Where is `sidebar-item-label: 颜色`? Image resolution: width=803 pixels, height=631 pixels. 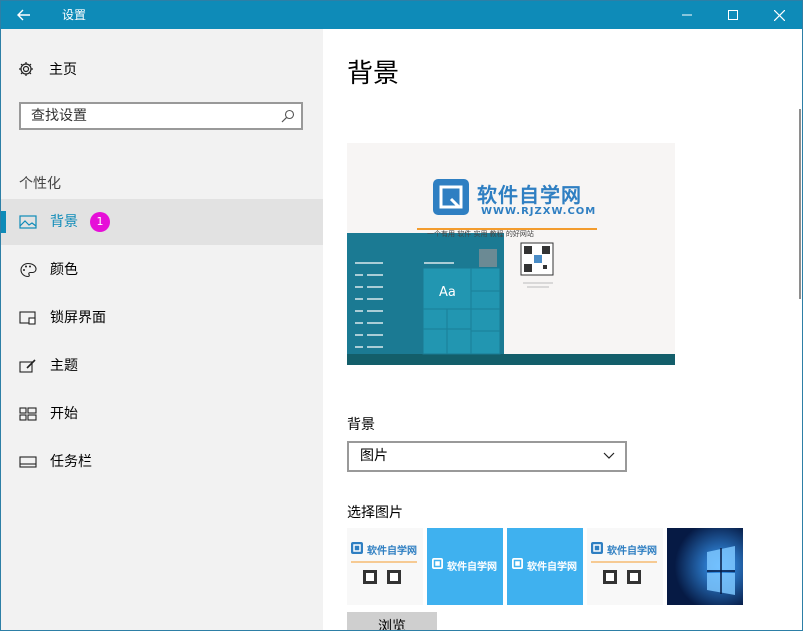
sidebar-item-label: 颜色 is located at coordinates (64, 270).